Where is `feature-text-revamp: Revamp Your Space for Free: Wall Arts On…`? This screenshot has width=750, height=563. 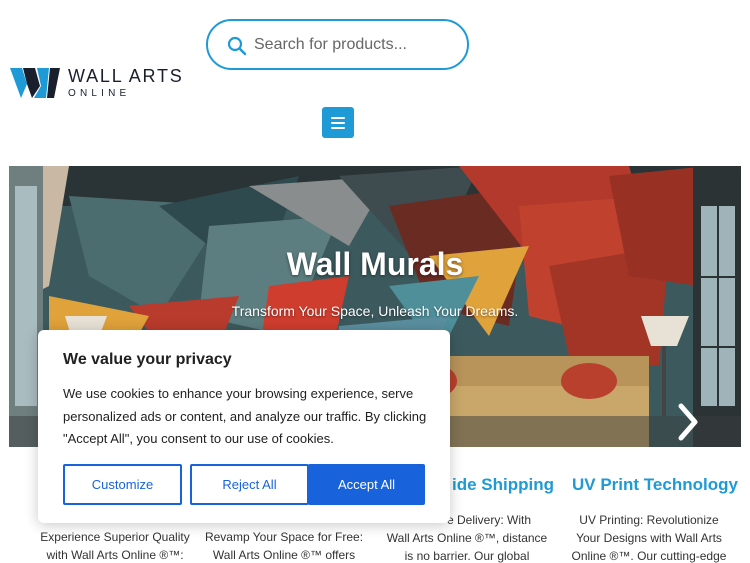
feature-text-revamp: Revamp Your Space for Free: Wall Arts On… is located at coordinates (284, 545).